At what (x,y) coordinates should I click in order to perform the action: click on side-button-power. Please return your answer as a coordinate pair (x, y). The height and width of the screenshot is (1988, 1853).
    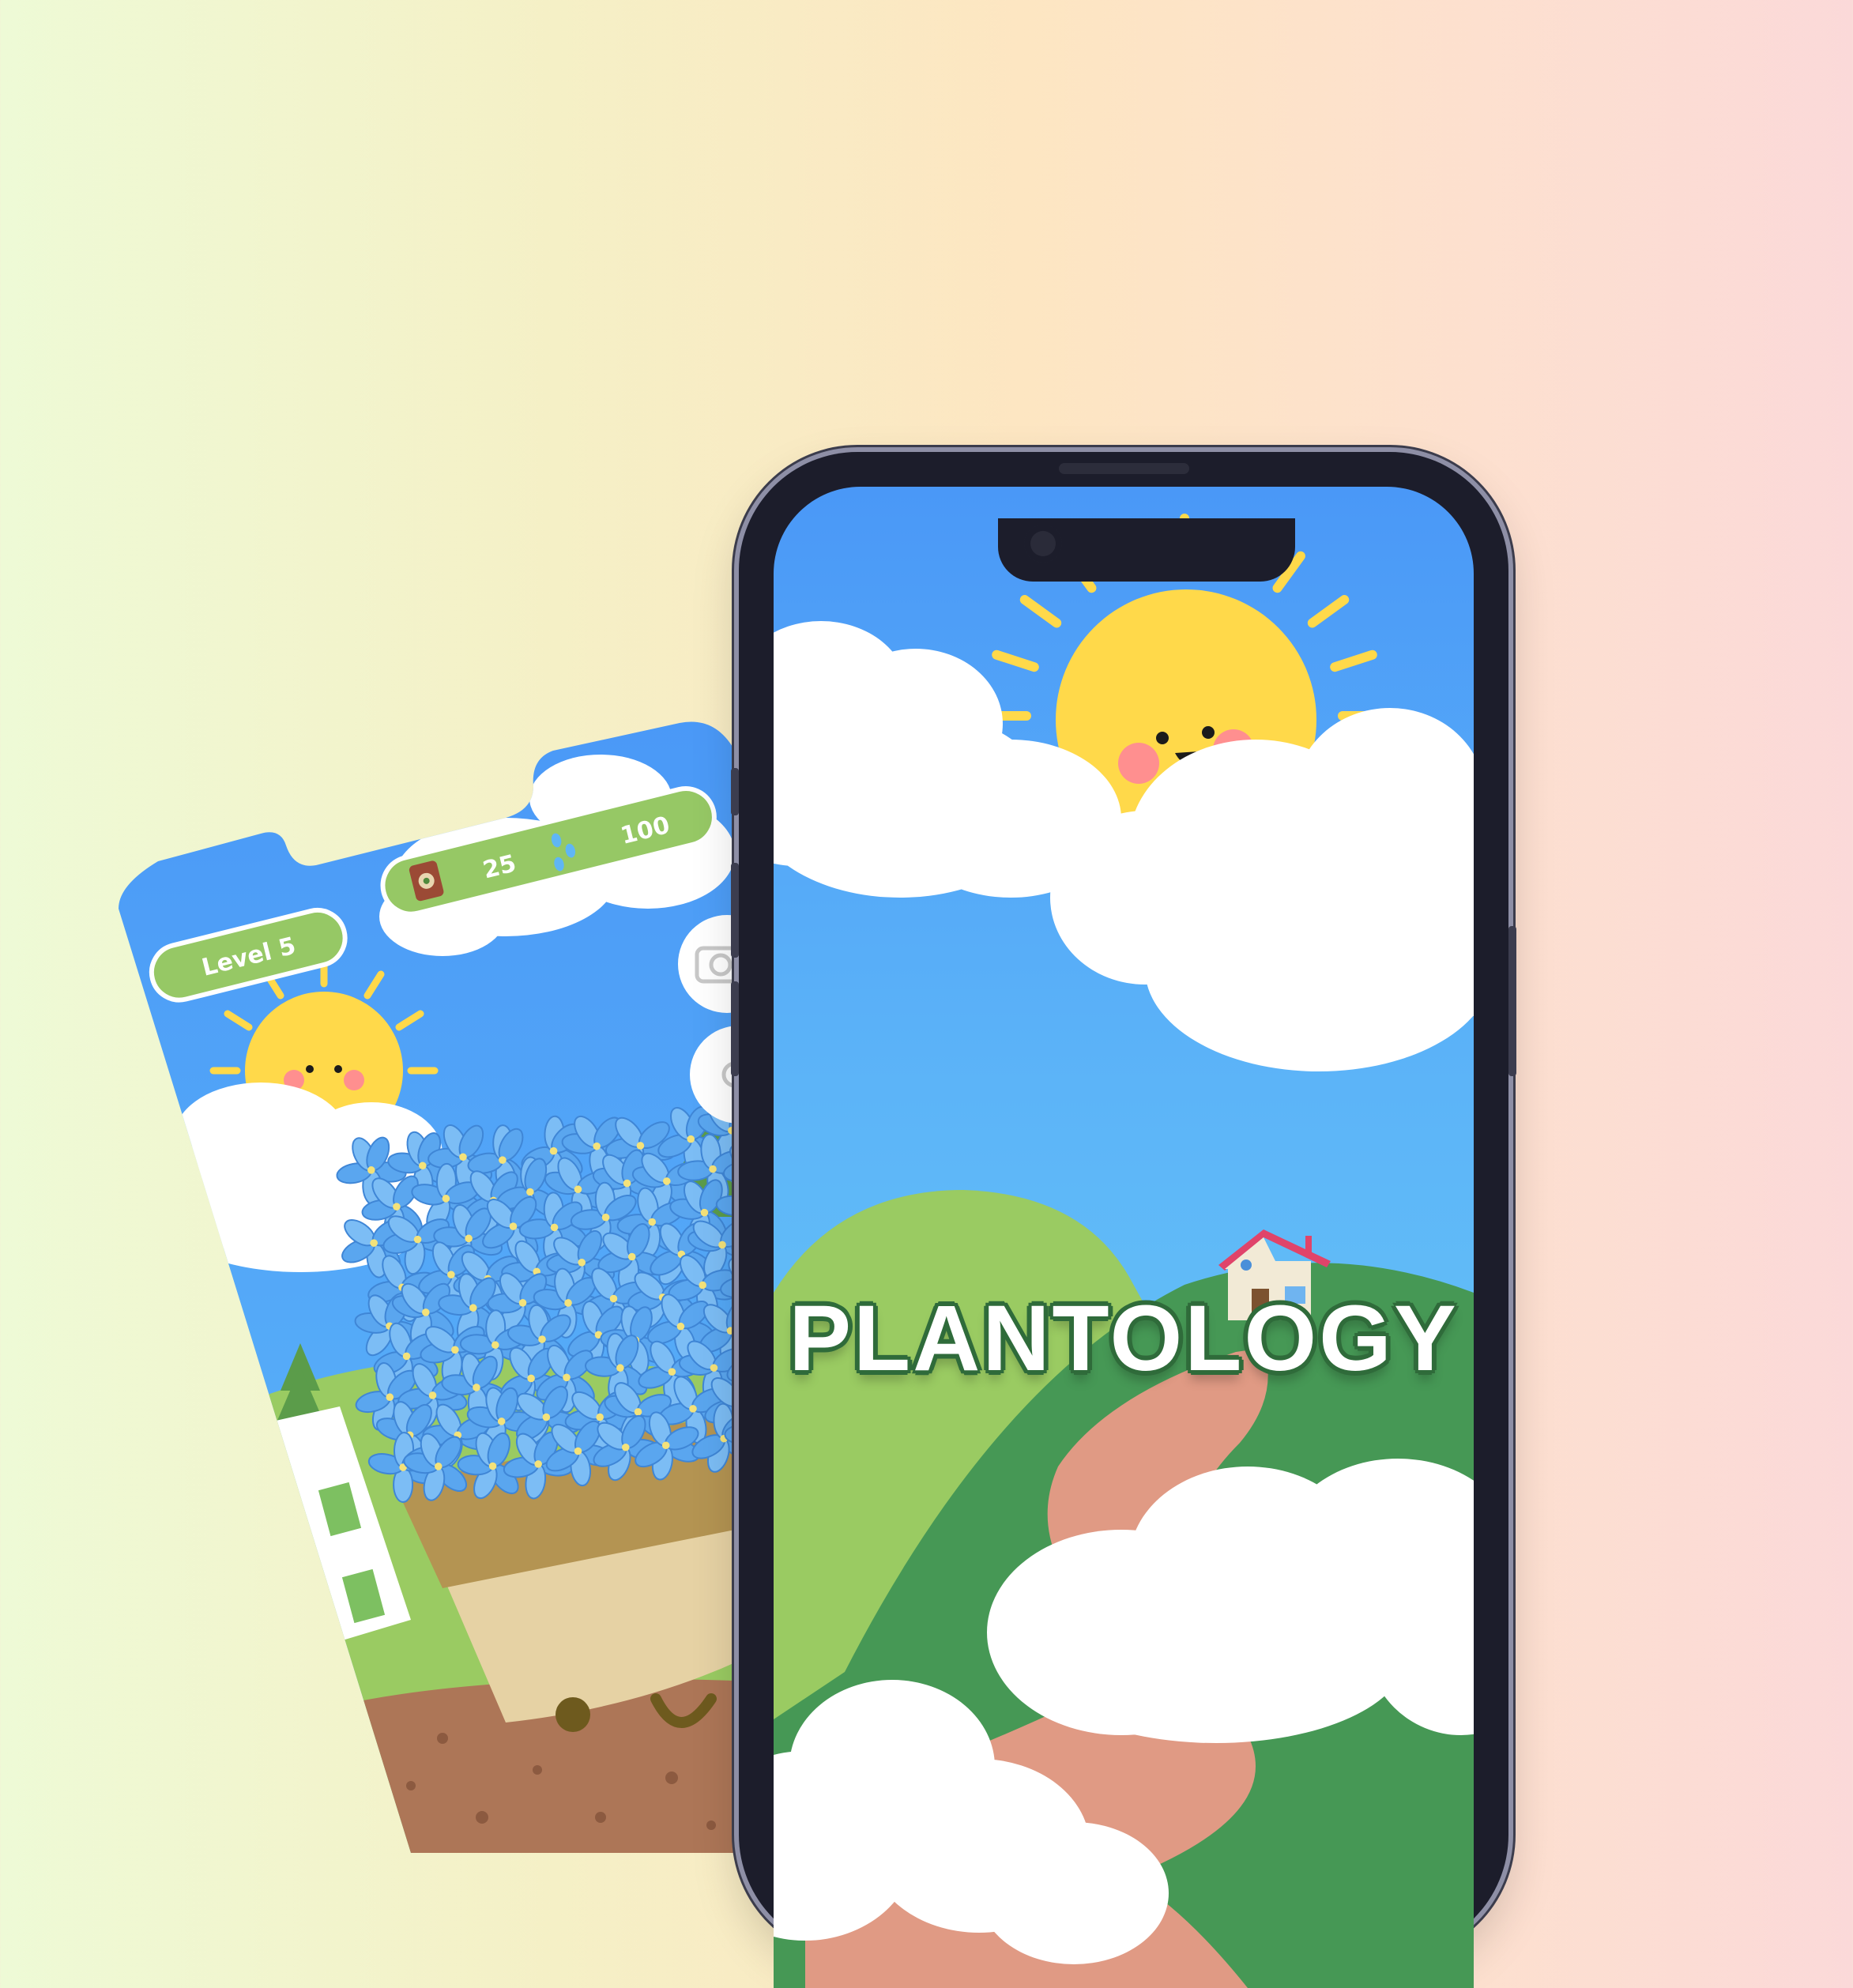
    Looking at the image, I should click on (1512, 1001).